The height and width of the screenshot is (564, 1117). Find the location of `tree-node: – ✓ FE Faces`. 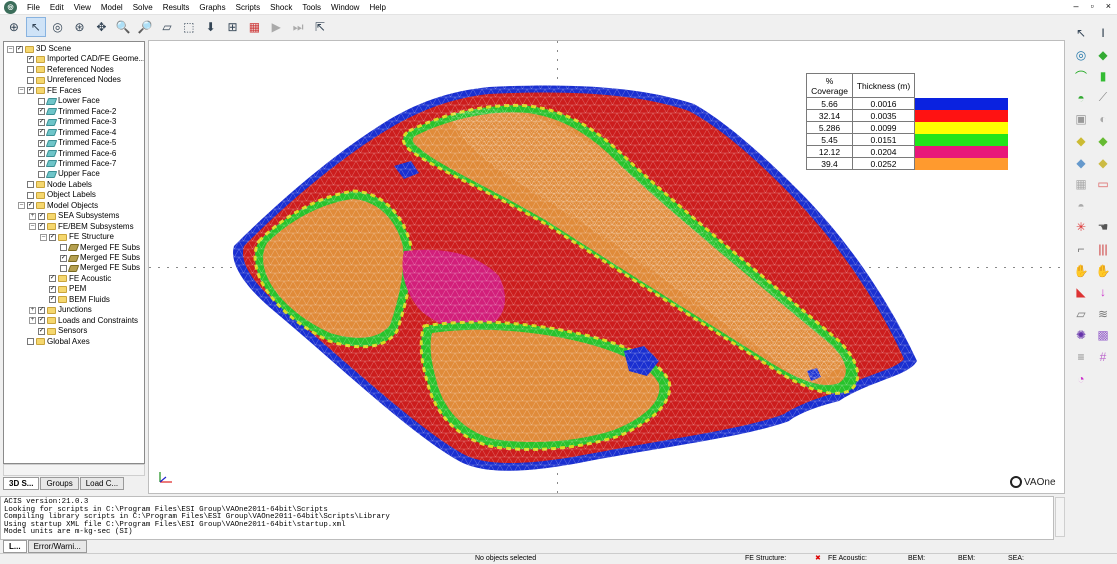

tree-node: – ✓ FE Faces is located at coordinates (49, 91).